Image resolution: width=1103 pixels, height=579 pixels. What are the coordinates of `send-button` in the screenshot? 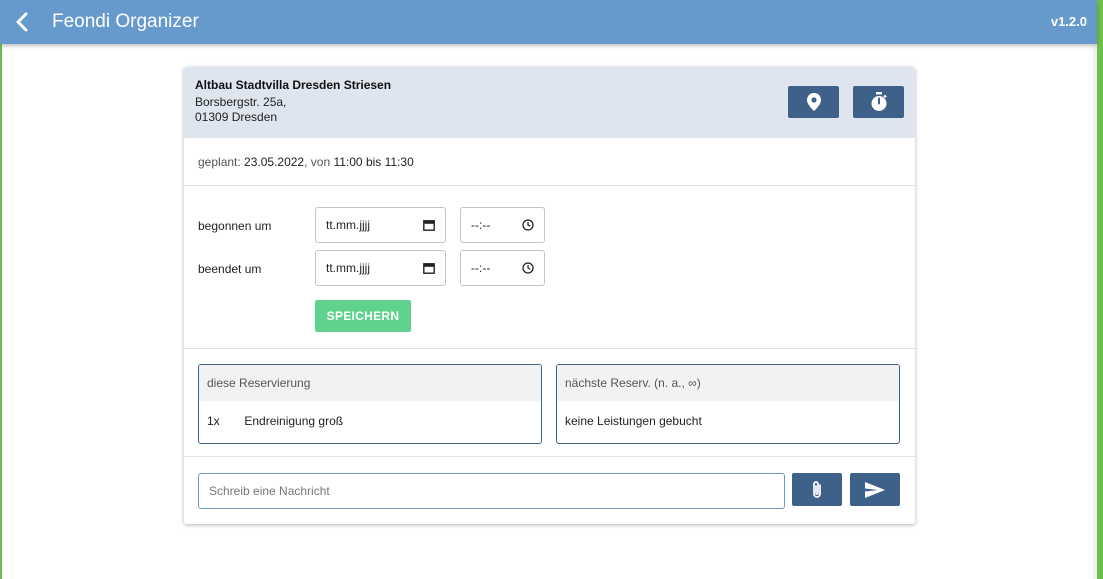 It's located at (875, 489).